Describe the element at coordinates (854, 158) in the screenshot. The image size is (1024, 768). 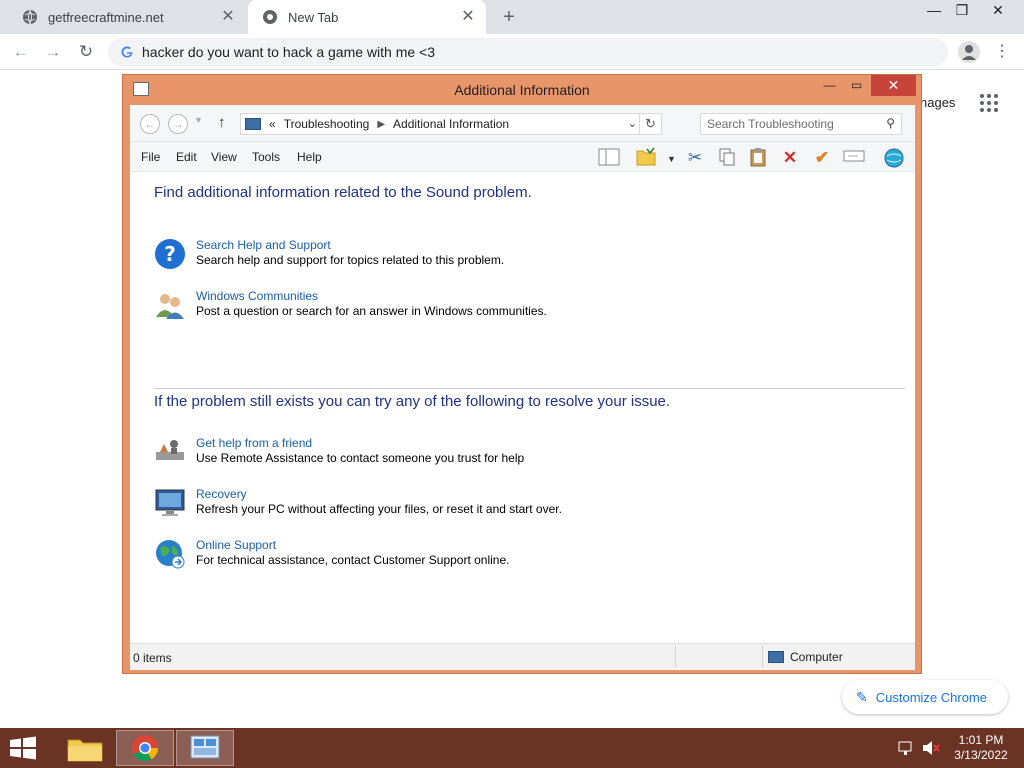
I see `rename-icon` at that location.